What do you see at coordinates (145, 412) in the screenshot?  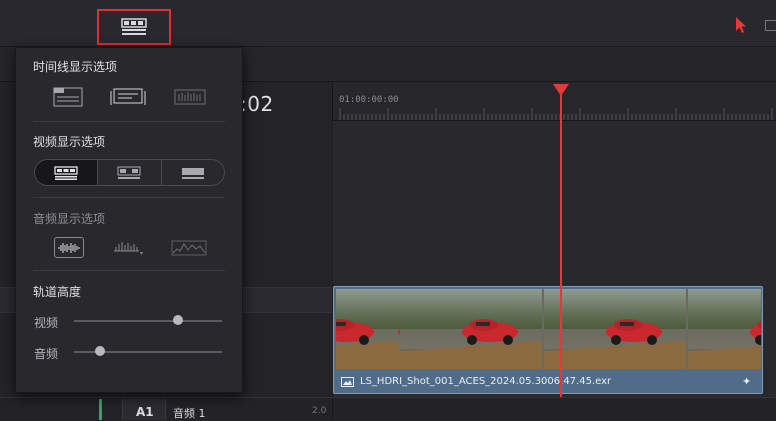 I see `audio-track-id: A1` at bounding box center [145, 412].